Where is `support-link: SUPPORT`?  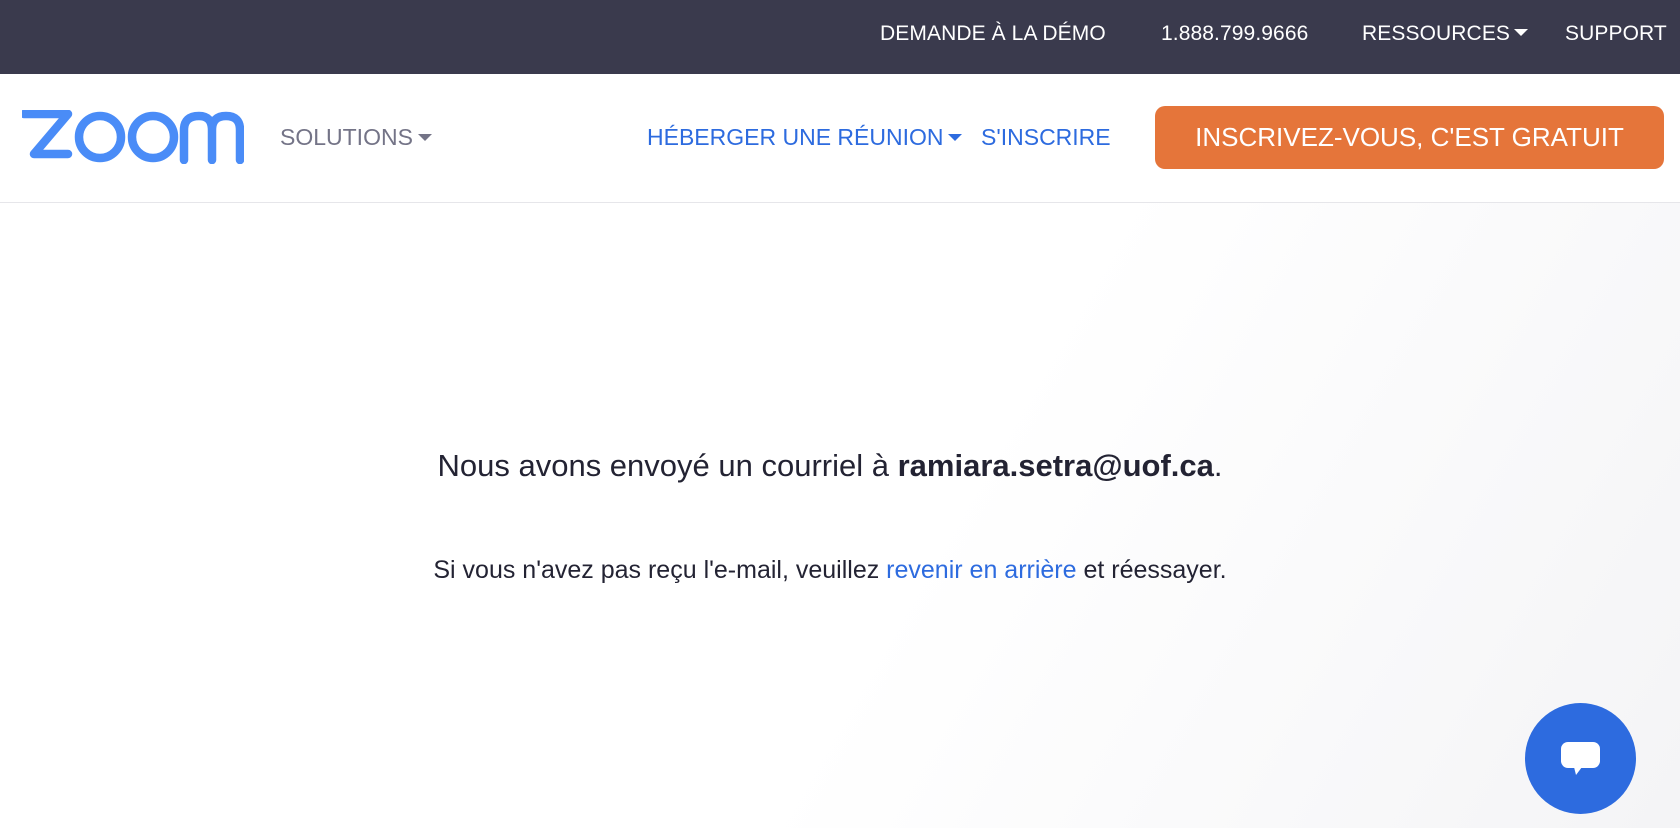
support-link: SUPPORT is located at coordinates (1616, 34).